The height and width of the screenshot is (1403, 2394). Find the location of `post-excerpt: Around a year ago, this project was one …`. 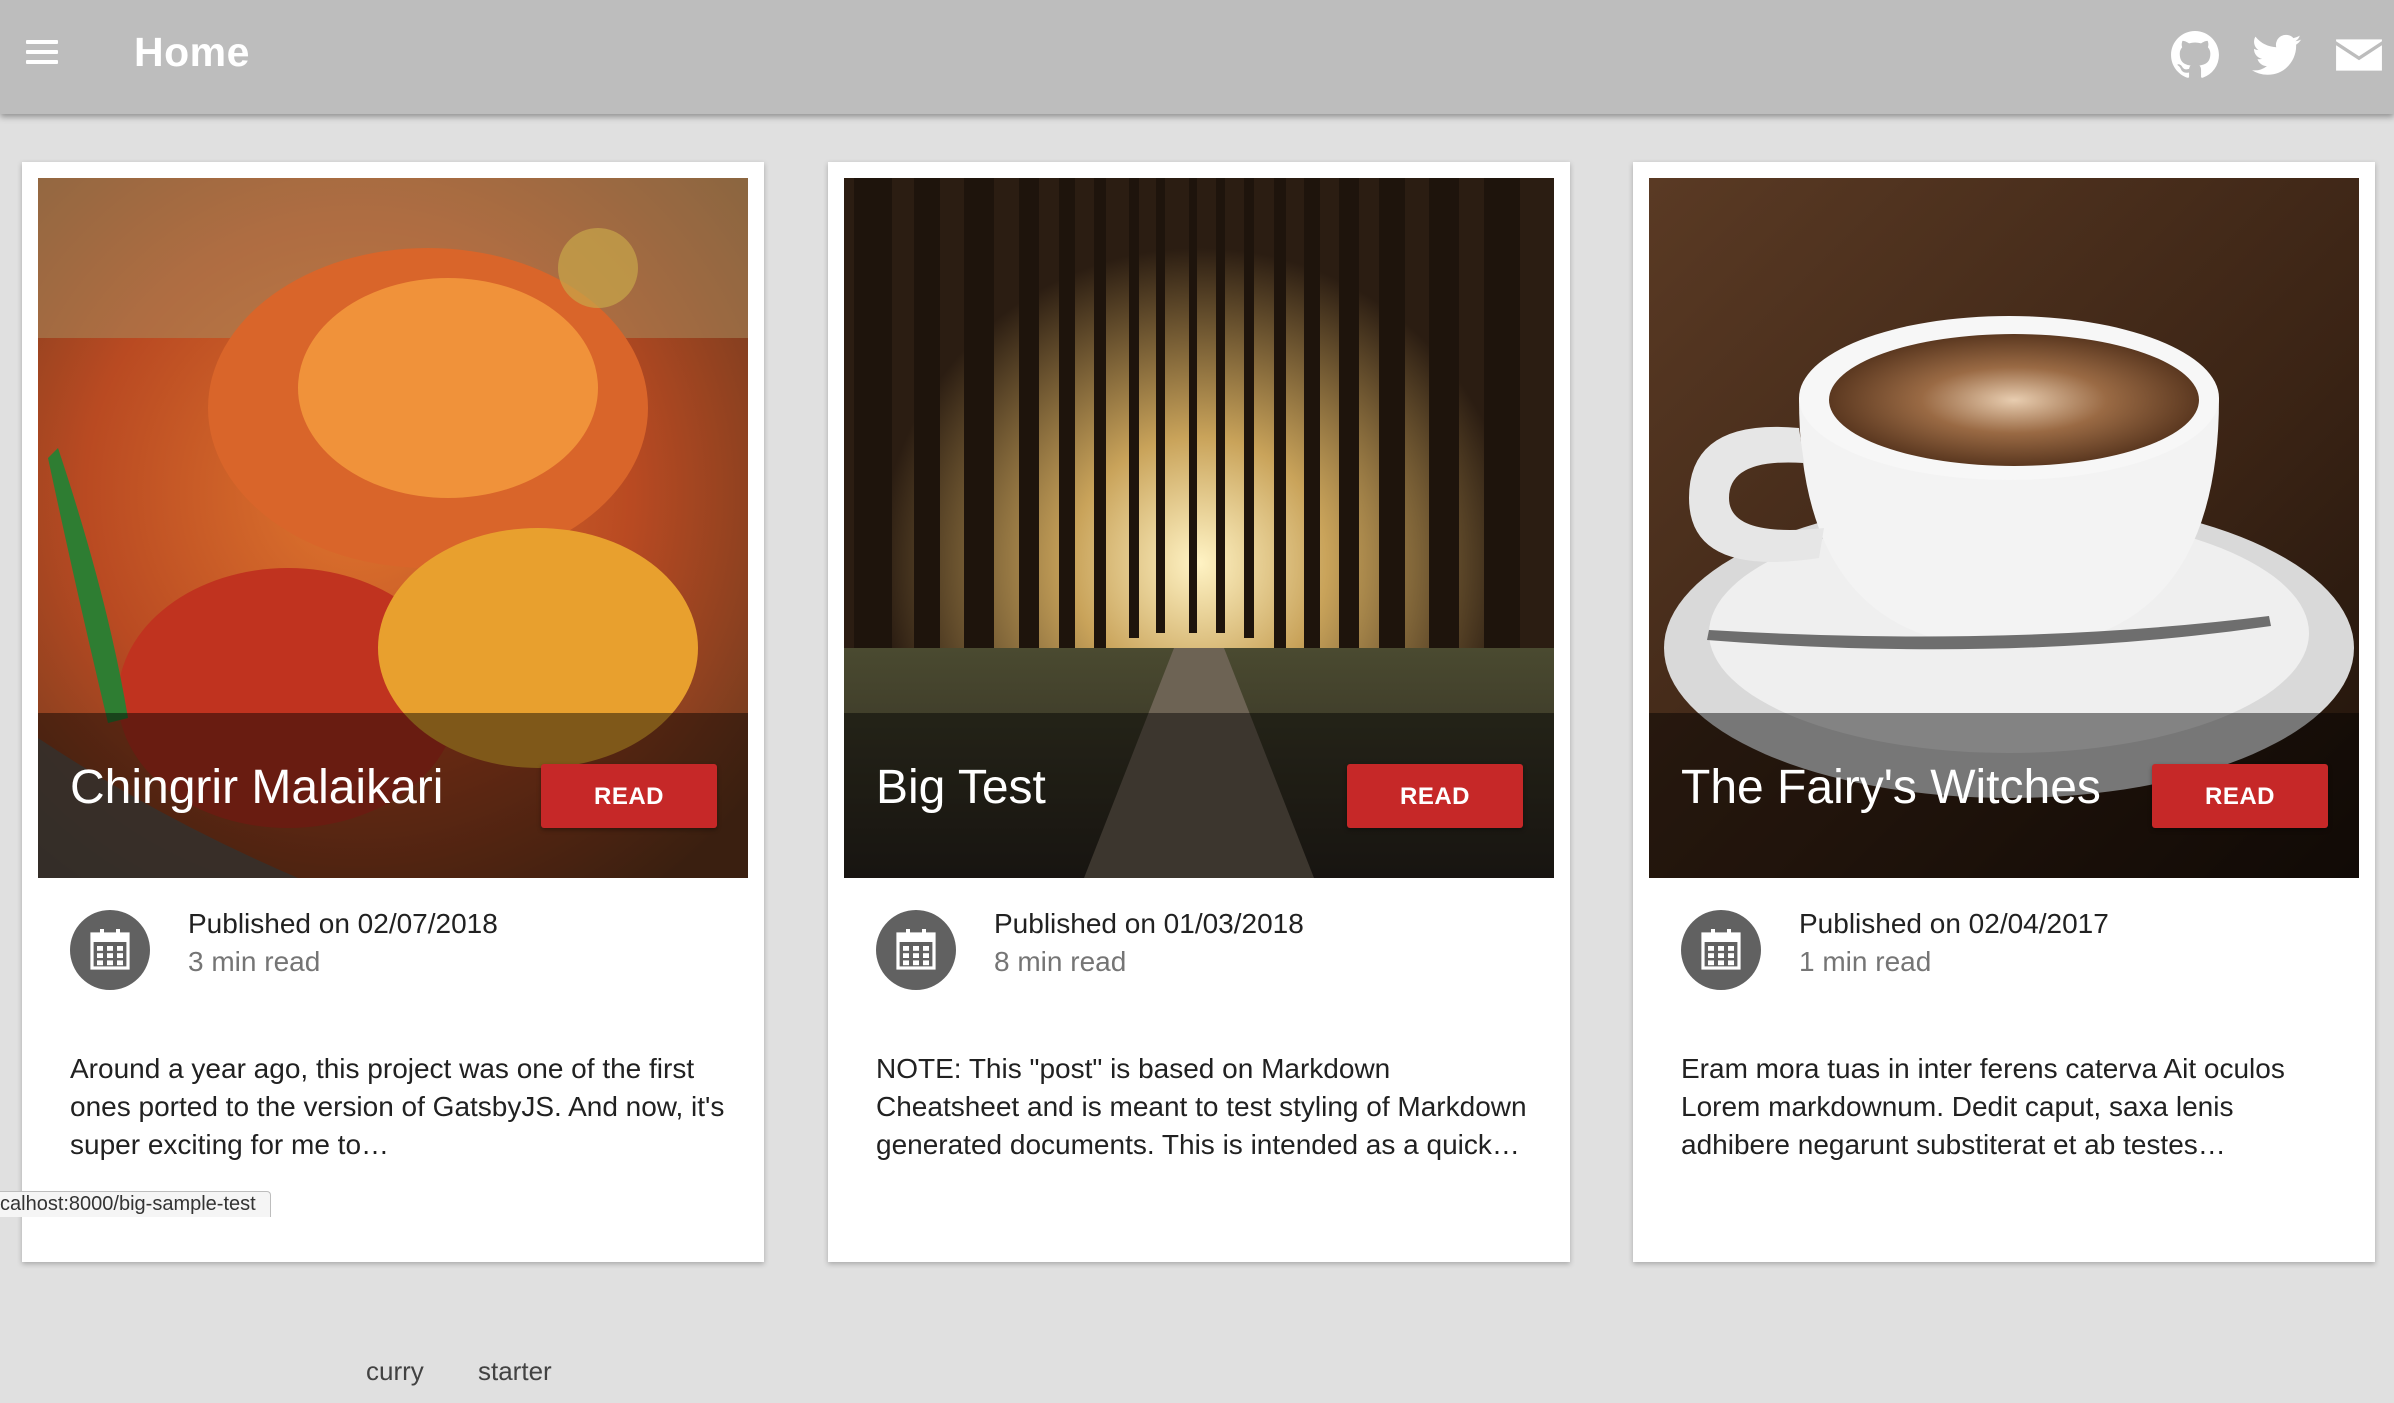

post-excerpt: Around a year ago, this project was one … is located at coordinates (397, 1106).